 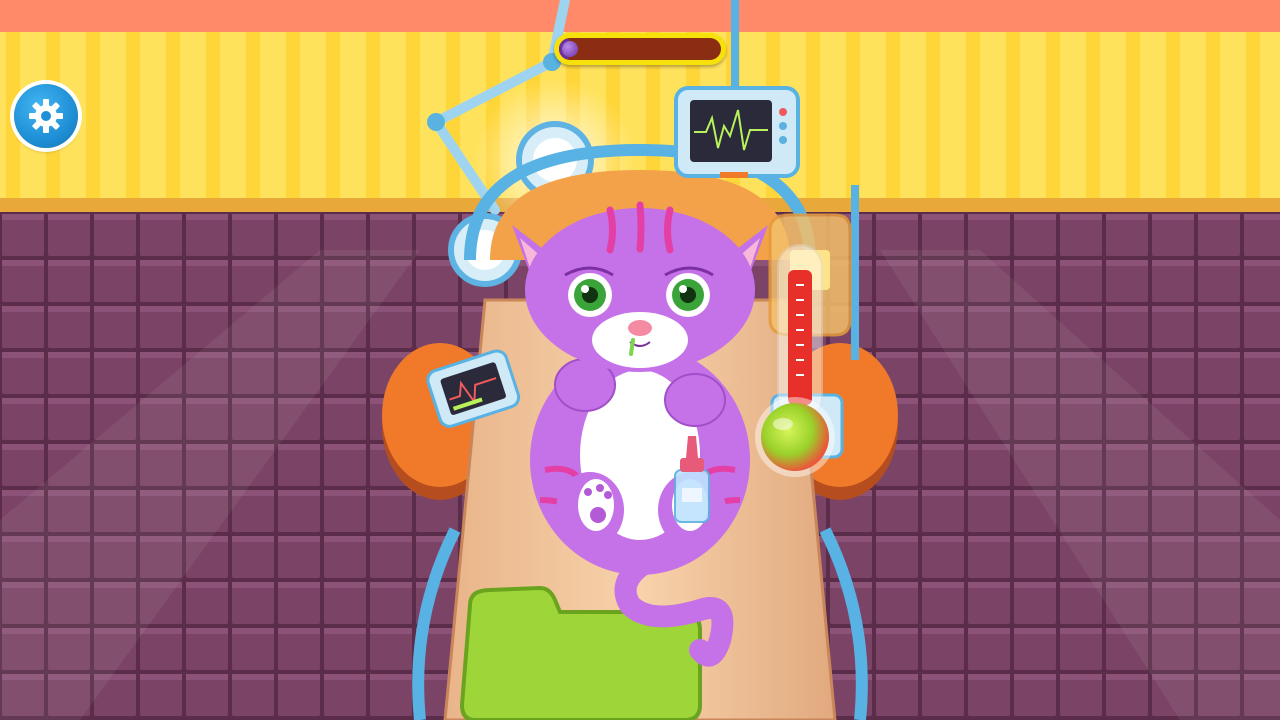 I want to click on progress-knob, so click(x=570, y=49).